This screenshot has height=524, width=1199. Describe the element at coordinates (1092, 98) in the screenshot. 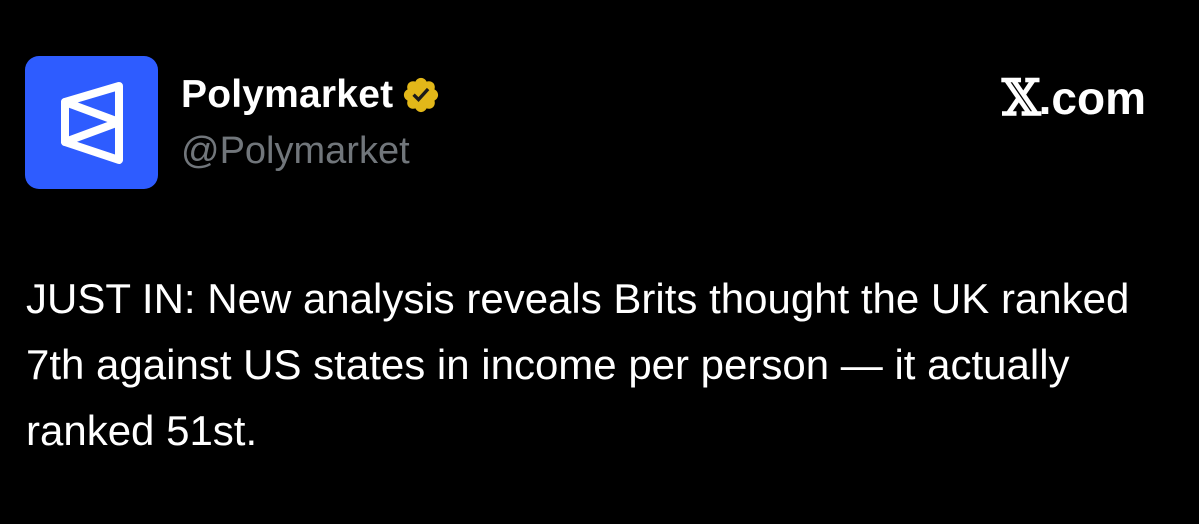

I see `site-domain: .com` at that location.